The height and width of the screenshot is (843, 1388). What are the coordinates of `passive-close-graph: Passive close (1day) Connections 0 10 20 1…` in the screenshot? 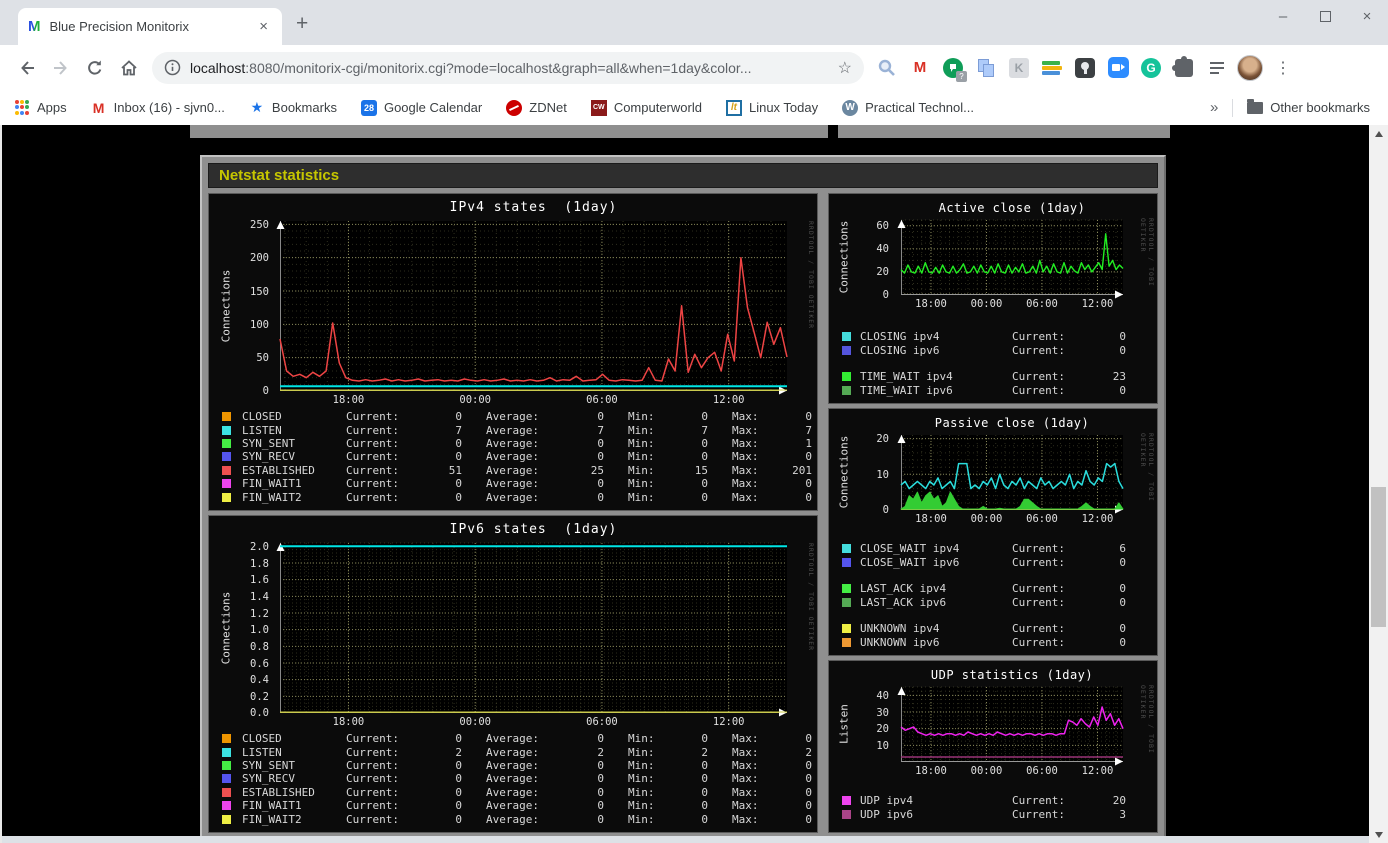 It's located at (993, 532).